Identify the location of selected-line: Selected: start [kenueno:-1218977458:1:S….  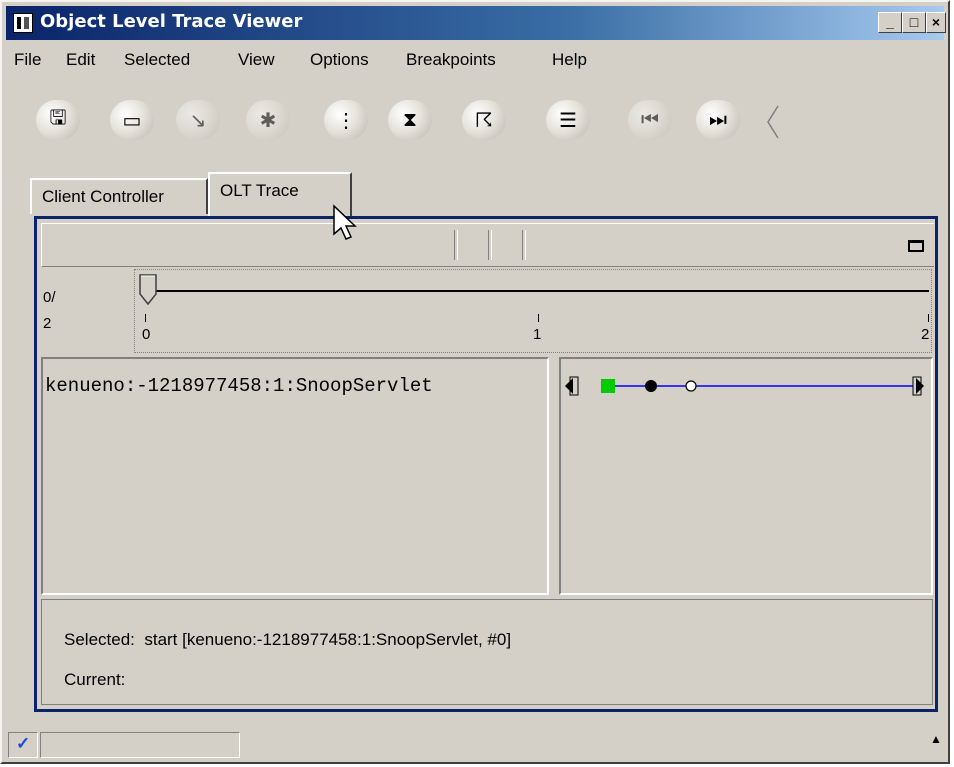
(287, 640).